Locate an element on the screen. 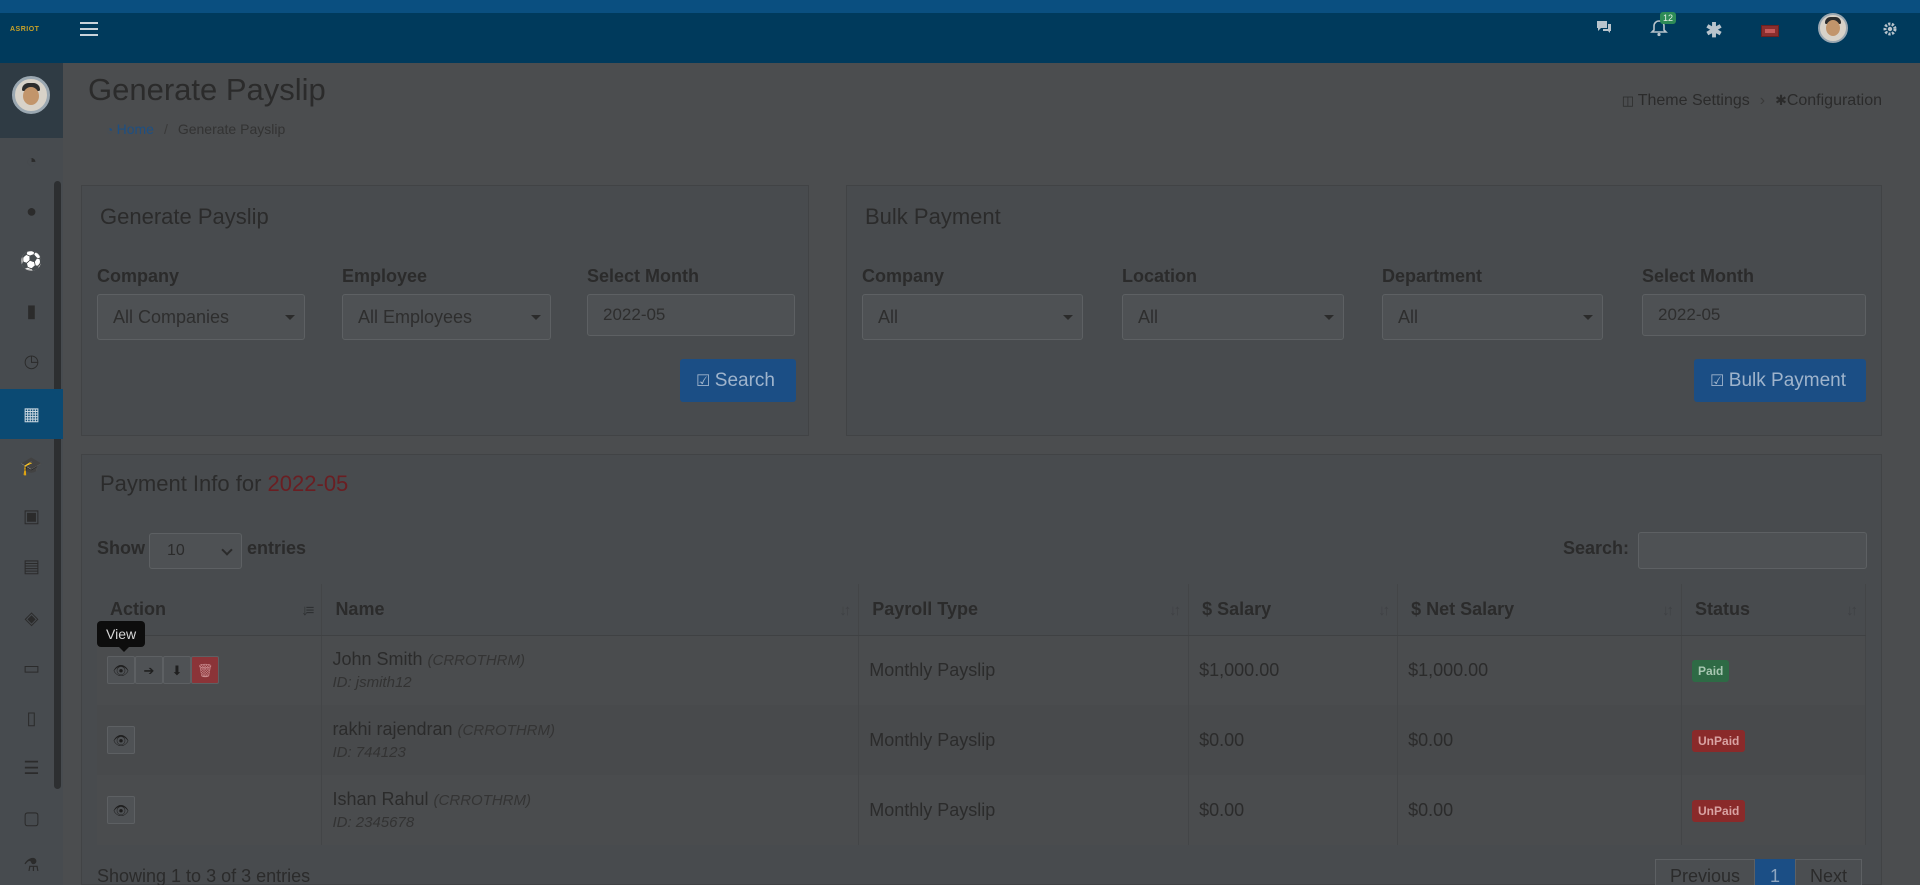 The height and width of the screenshot is (885, 1920). name-cell: Ishan Rahul (CRROTHRM) ID: 2345678 is located at coordinates (590, 810).